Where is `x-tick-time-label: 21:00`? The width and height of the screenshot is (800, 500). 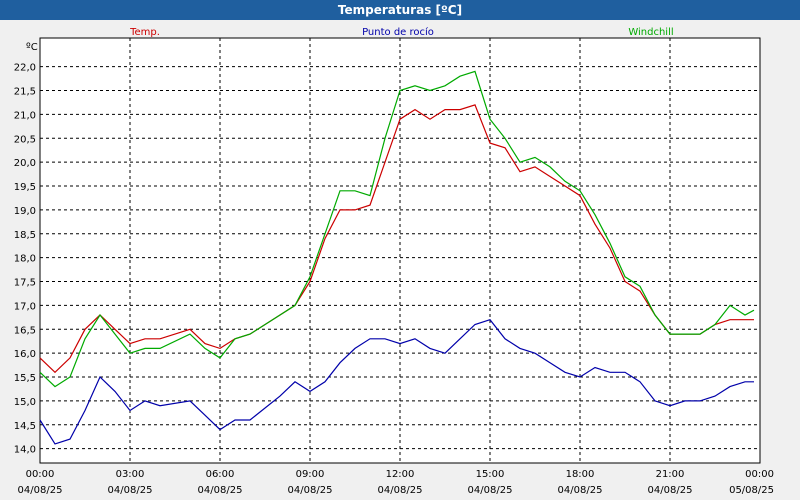 x-tick-time-label: 21:00 is located at coordinates (670, 474).